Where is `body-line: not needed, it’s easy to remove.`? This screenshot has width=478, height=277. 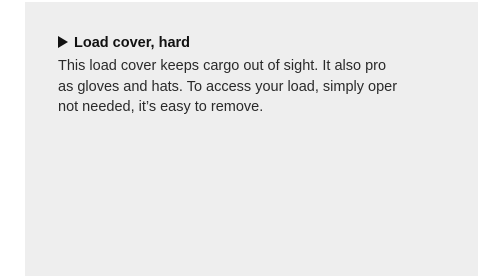
body-line: not needed, it’s easy to remove. is located at coordinates (161, 107).